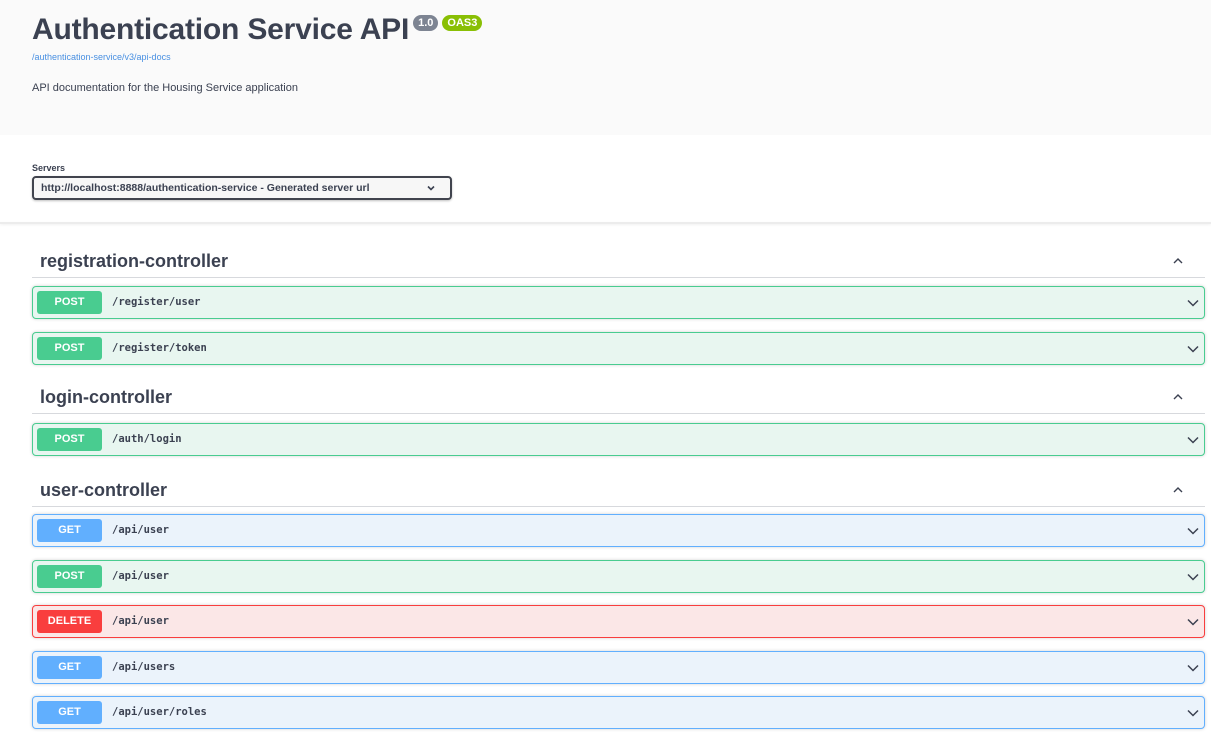 The image size is (1211, 734). Describe the element at coordinates (618, 712) in the screenshot. I see `operation-get-api-user-roles: GET /api/user/roles` at that location.